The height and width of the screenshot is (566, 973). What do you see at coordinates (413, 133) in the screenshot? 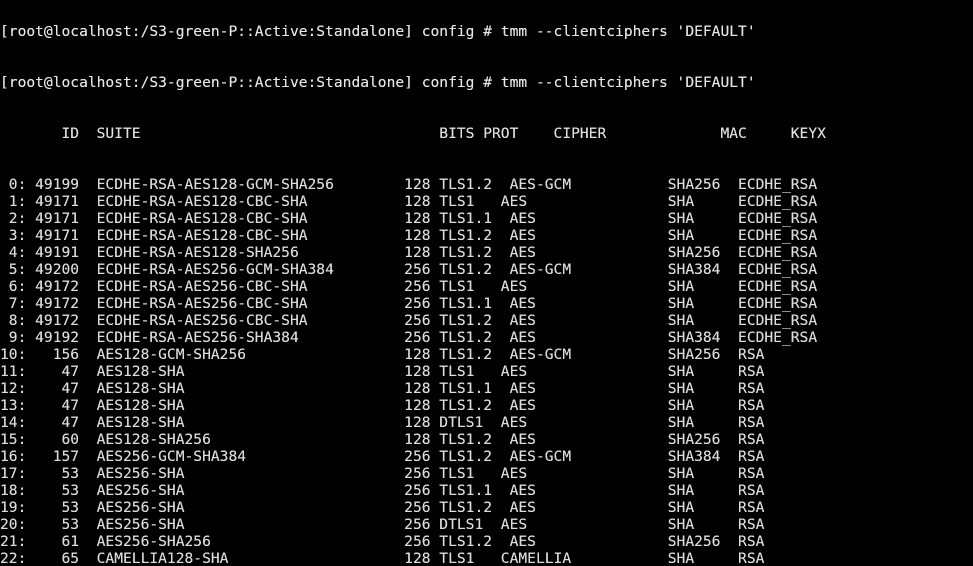
I see `table-header-row: ID SUITE BITS PROT CIPHER MAC KEYX` at bounding box center [413, 133].